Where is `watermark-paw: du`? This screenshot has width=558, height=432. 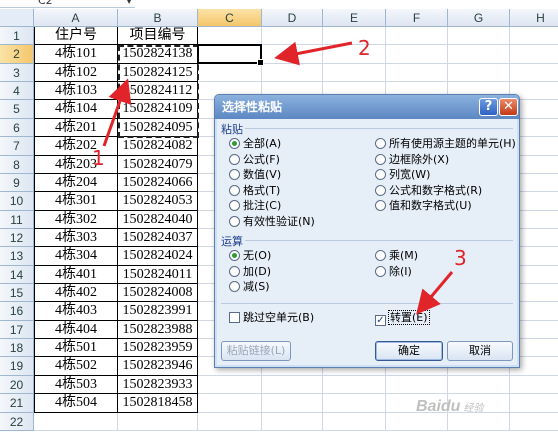 watermark-paw: du is located at coordinates (450, 406).